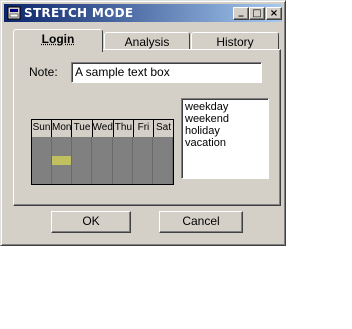 The height and width of the screenshot is (329, 352). What do you see at coordinates (14, 13) in the screenshot?
I see `app-icon` at bounding box center [14, 13].